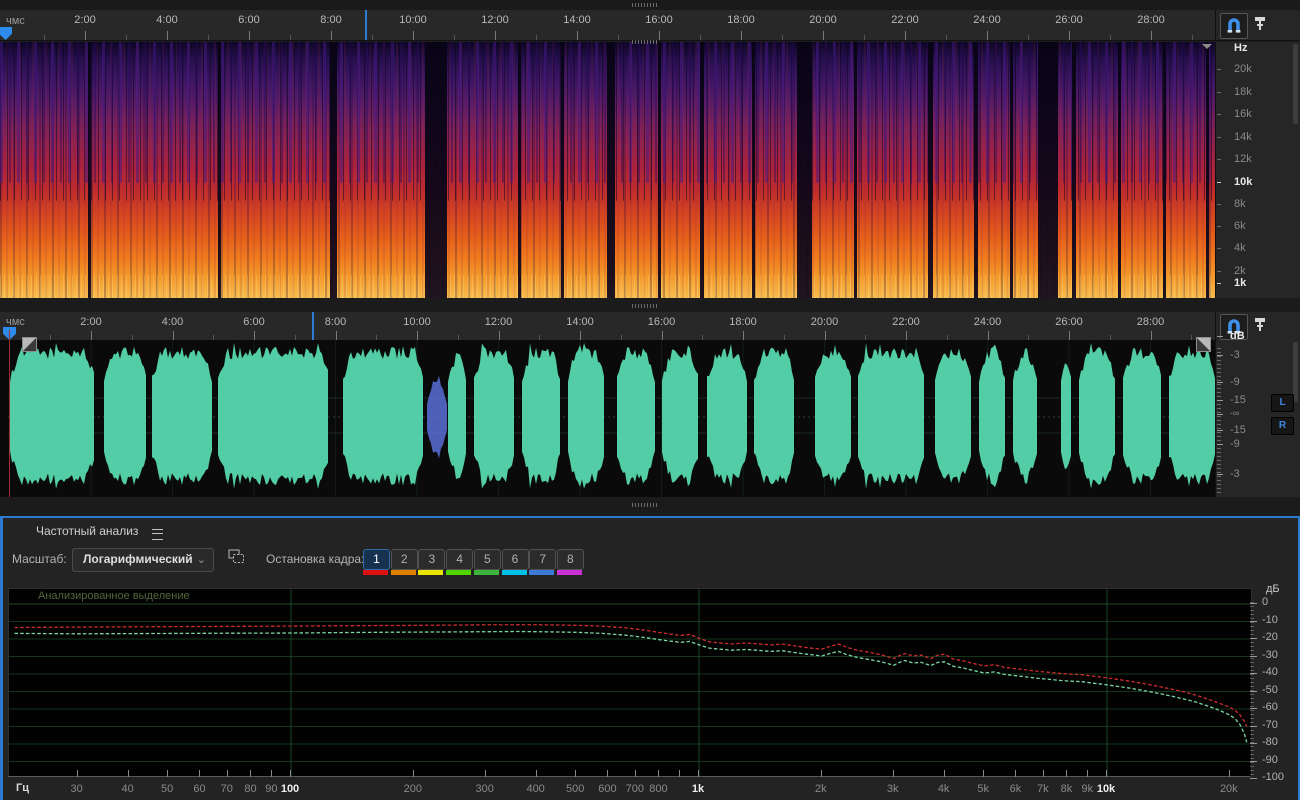  Describe the element at coordinates (6, 33) in the screenshot. I see `playhead-triangle` at that location.